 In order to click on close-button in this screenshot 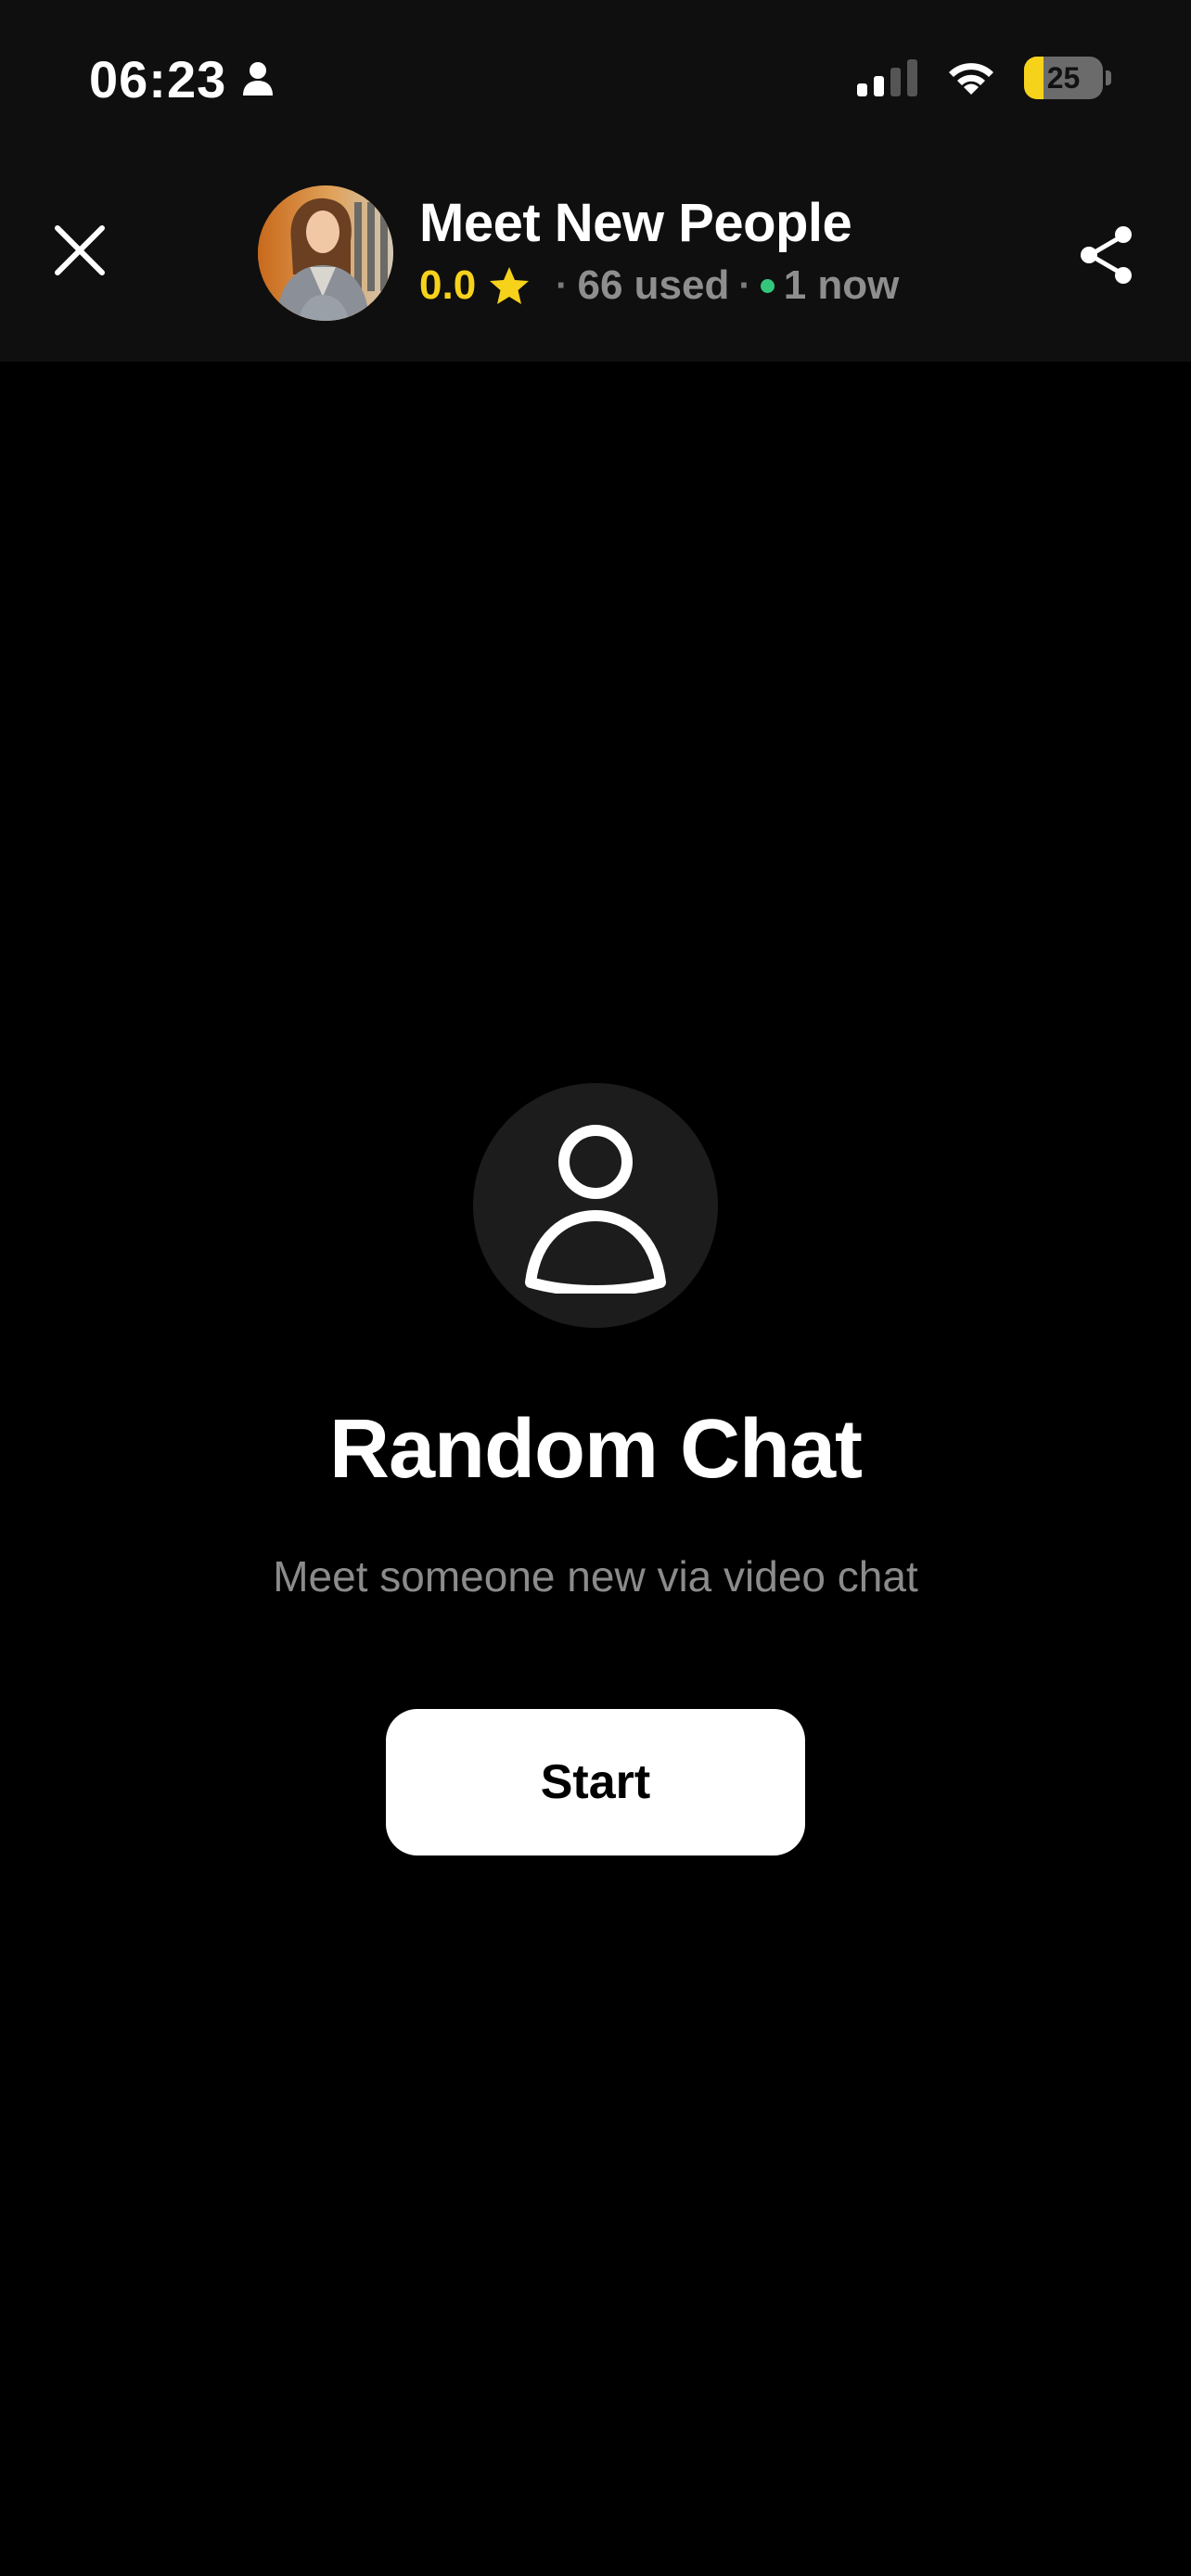, I will do `click(80, 250)`.